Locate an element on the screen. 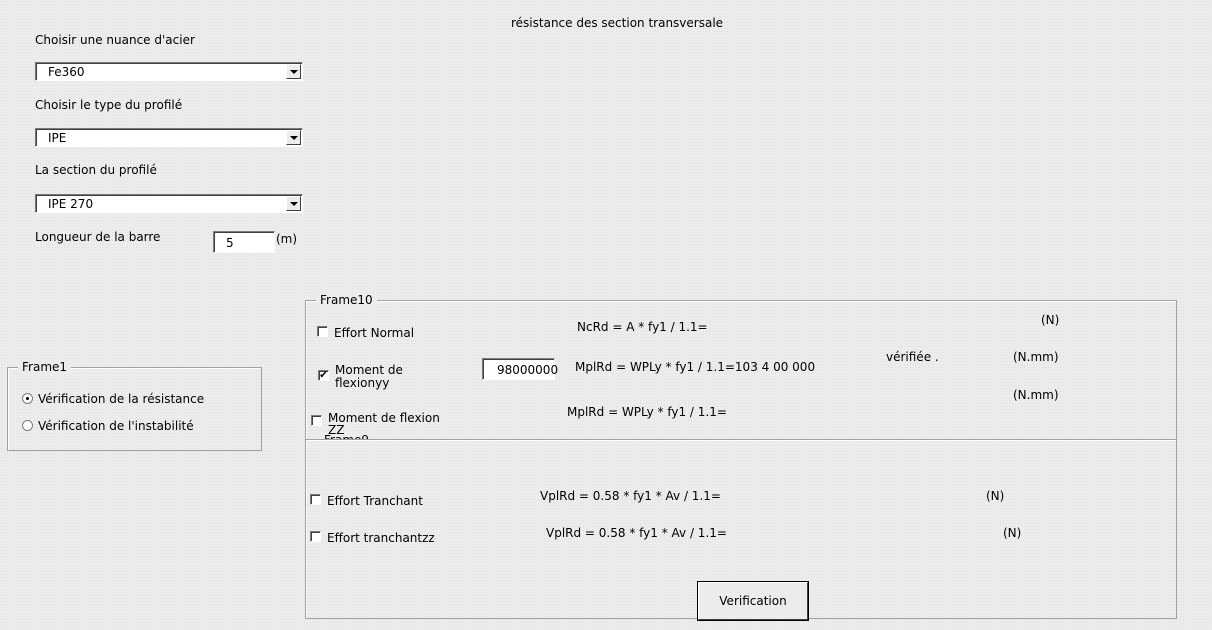 Image resolution: width=1212 pixels, height=630 pixels. moment-zz-unit: (N.mm) is located at coordinates (1036, 395).